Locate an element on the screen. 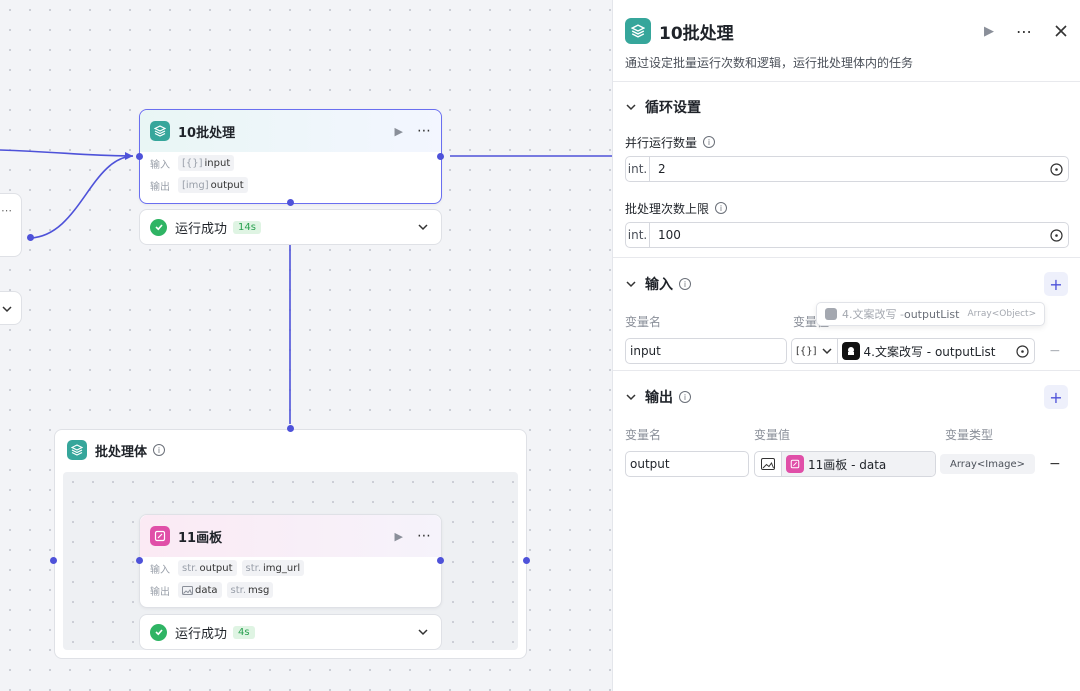 The image size is (1080, 691). section-title: 输入 is located at coordinates (659, 285).